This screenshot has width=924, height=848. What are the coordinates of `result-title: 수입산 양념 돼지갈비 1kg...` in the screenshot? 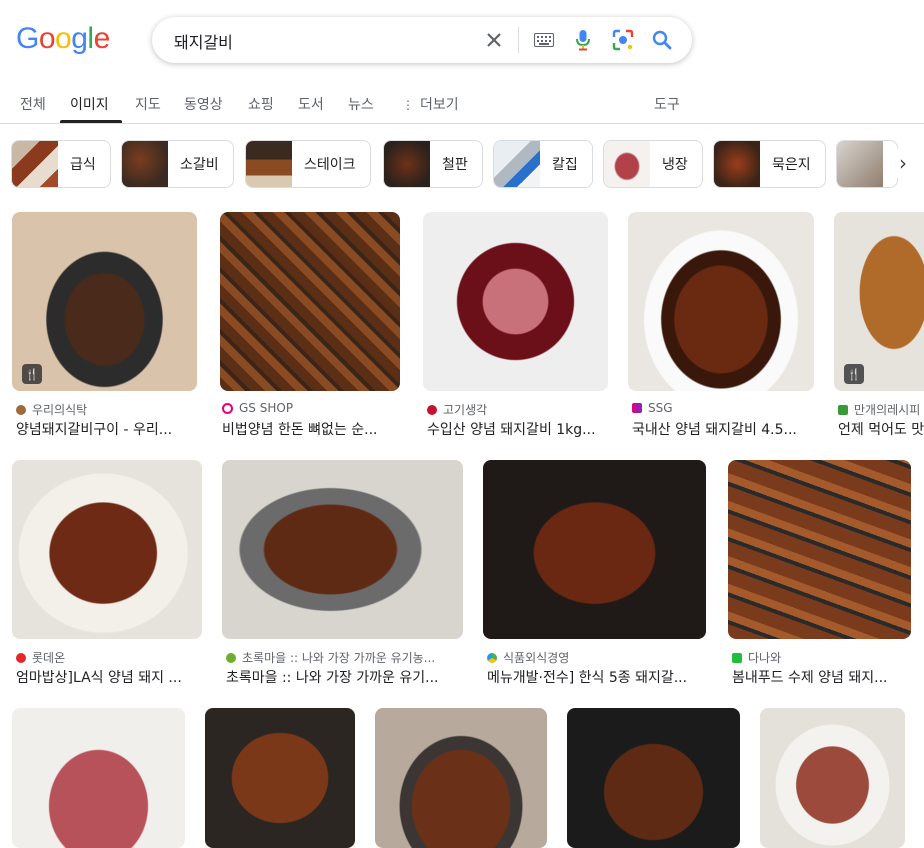 It's located at (518, 429).